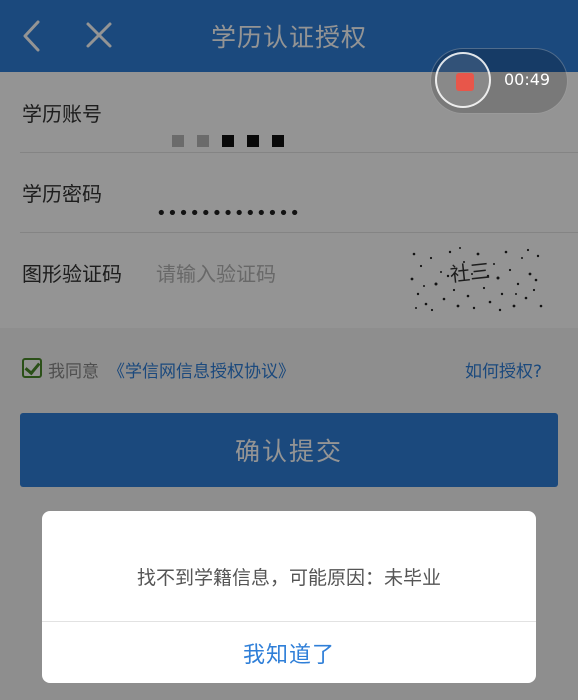 Image resolution: width=578 pixels, height=700 pixels. I want to click on dialog-ok-button: 我知道了, so click(289, 652).